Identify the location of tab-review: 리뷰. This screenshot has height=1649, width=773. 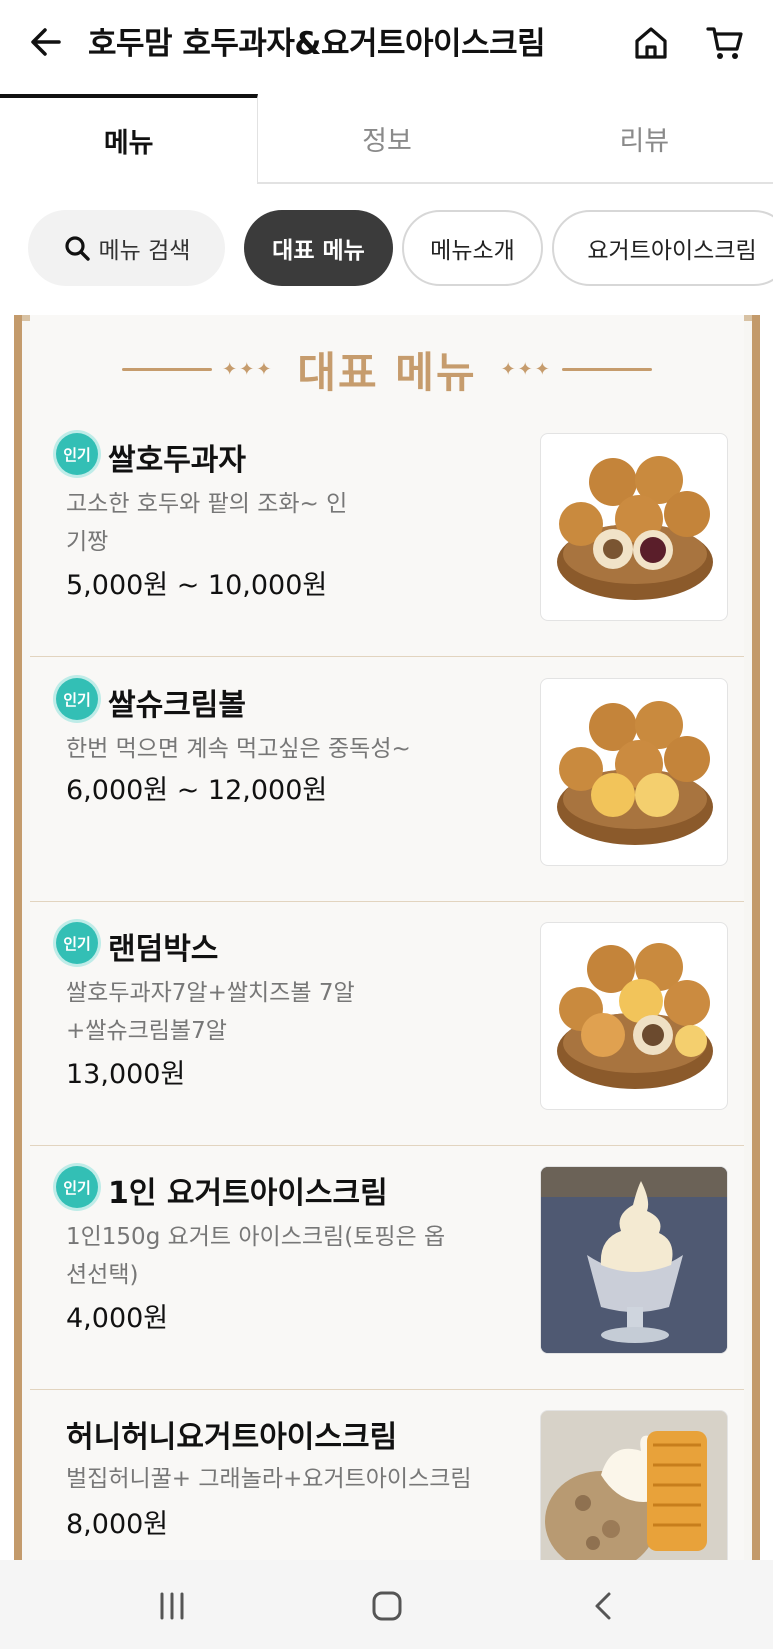
(644, 138).